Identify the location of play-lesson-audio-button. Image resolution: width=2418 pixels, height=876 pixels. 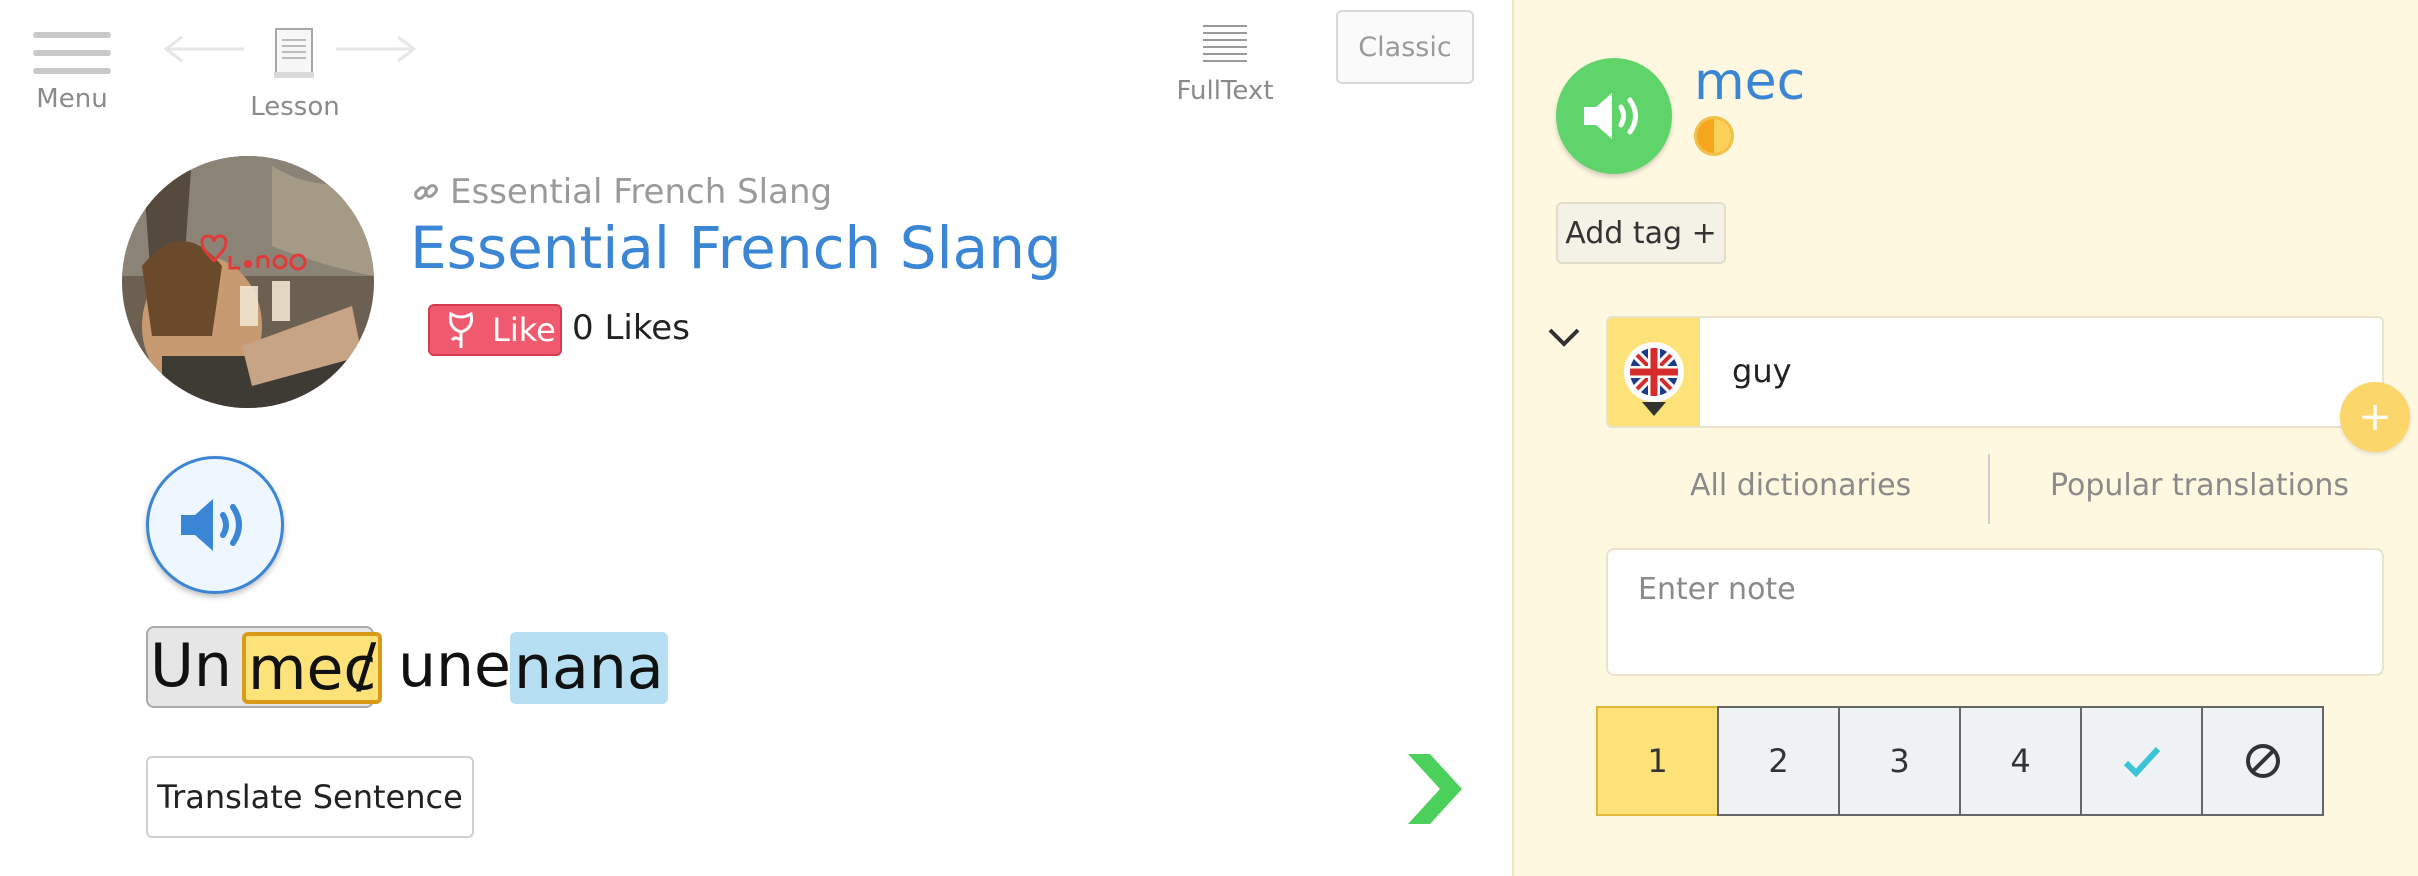
(215, 525).